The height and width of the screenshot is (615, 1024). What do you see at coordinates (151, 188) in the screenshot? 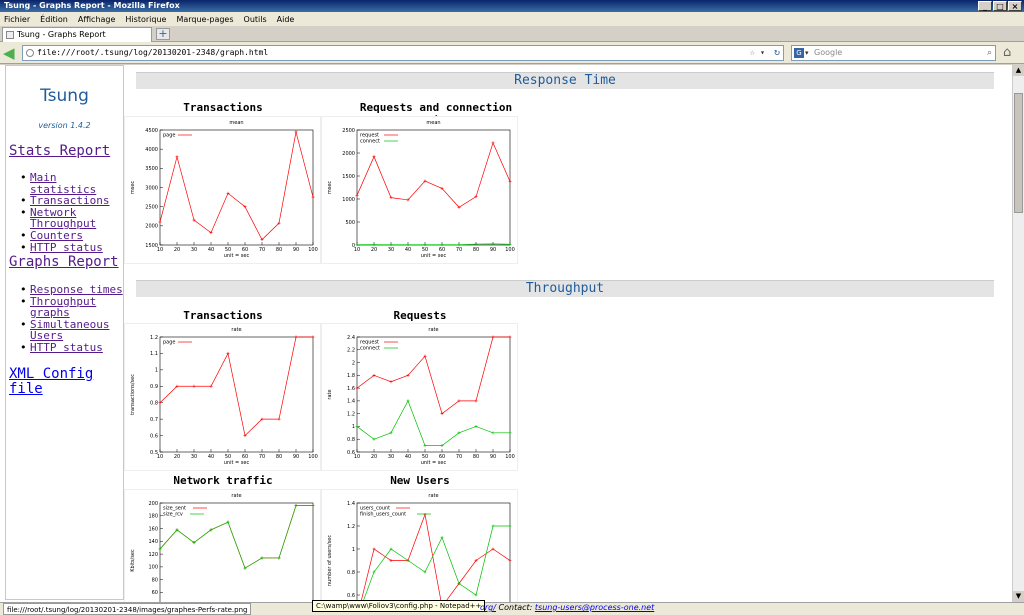
I see `y-tick-label: 3000` at bounding box center [151, 188].